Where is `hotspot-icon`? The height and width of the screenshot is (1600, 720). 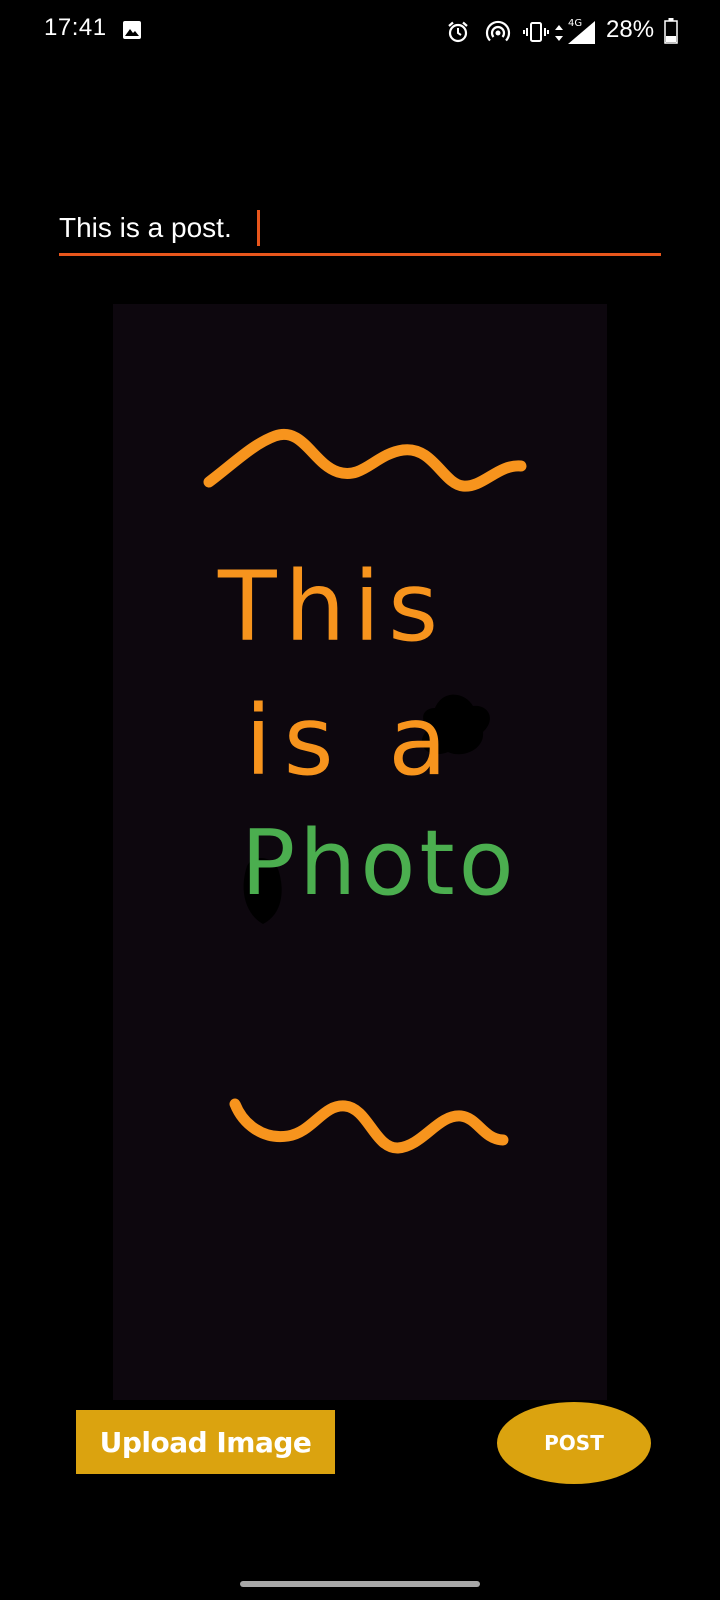
hotspot-icon is located at coordinates (498, 31).